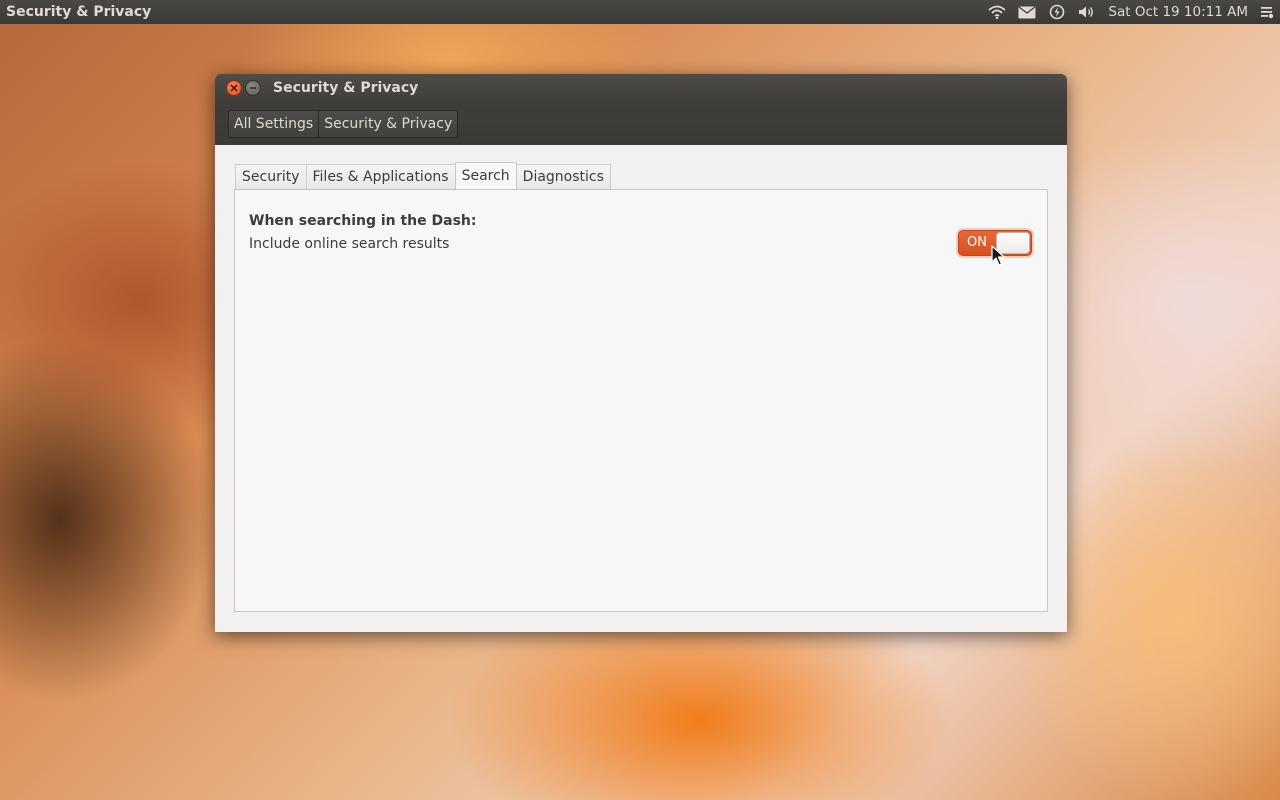 The width and height of the screenshot is (1280, 800). Describe the element at coordinates (998, 255) in the screenshot. I see `mouse-pointer-icon` at that location.